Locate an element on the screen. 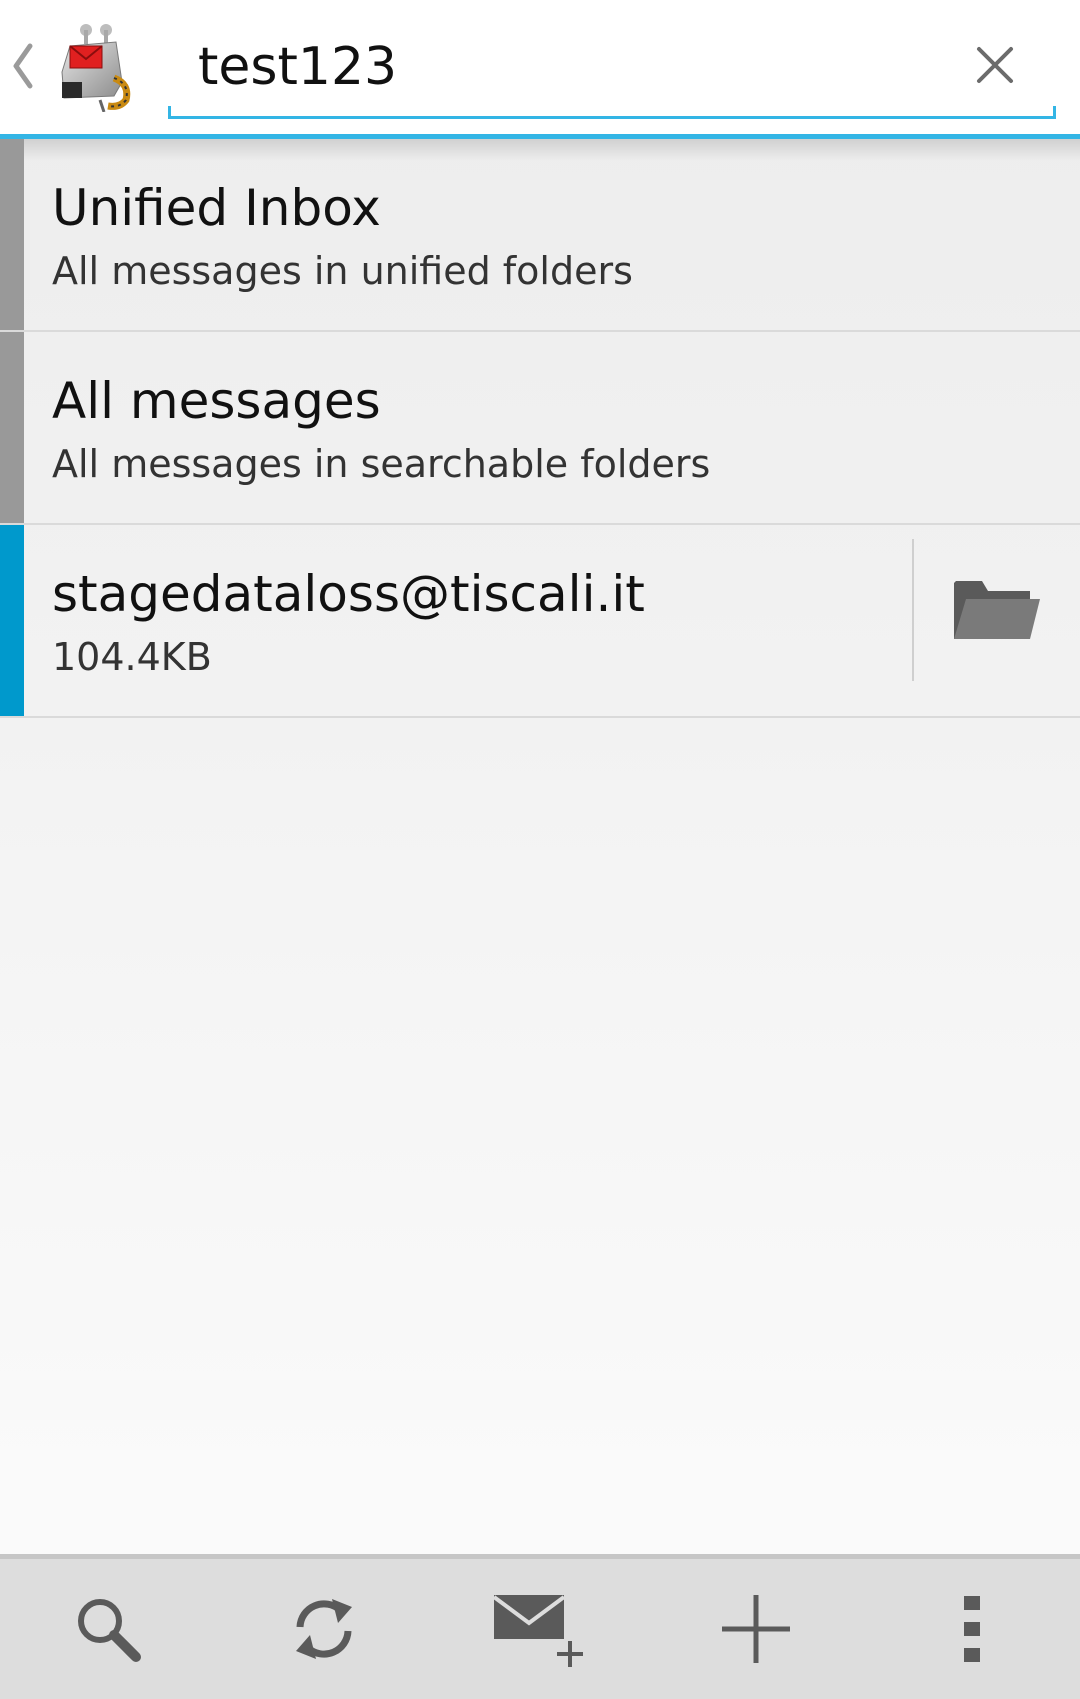 Image resolution: width=1080 pixels, height=1699 pixels. refresh-button is located at coordinates (324, 1629).